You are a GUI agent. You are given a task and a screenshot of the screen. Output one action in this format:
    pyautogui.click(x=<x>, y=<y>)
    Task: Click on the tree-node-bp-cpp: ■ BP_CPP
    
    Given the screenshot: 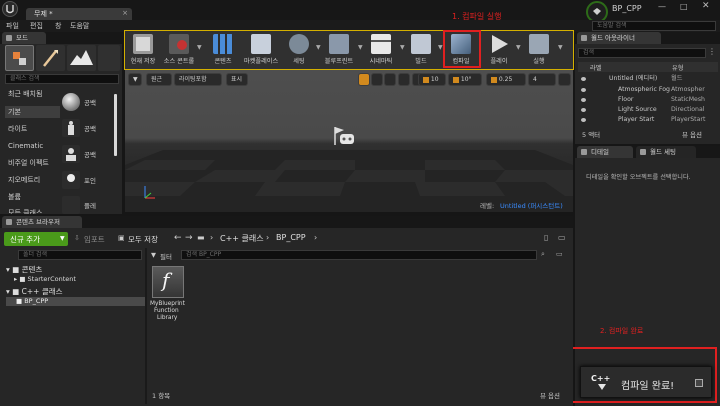 What is the action you would take?
    pyautogui.click(x=76, y=301)
    